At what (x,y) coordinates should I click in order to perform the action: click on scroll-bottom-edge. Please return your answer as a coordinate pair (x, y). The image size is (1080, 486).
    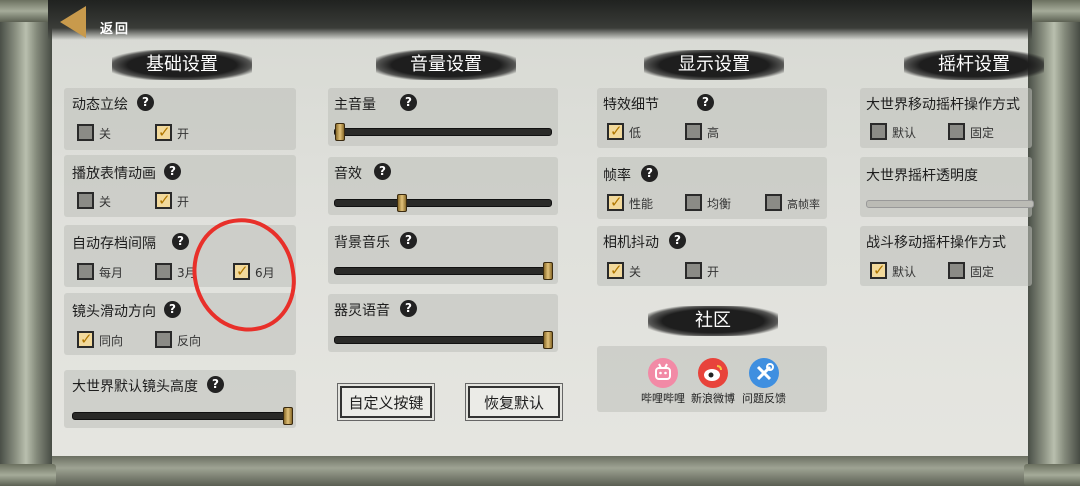
    Looking at the image, I should click on (540, 471).